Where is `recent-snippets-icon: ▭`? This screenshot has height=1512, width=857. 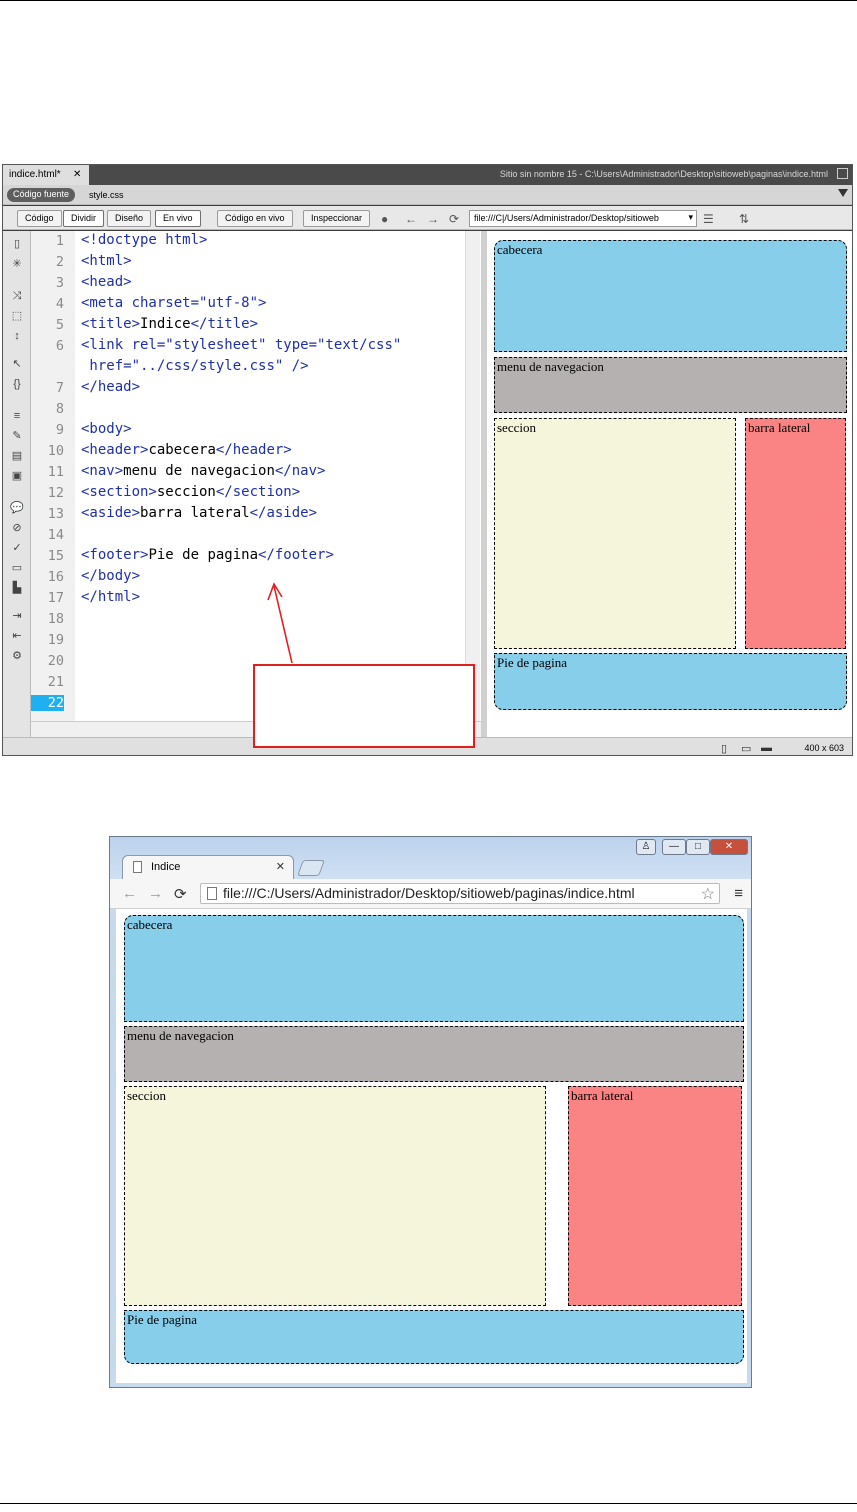 recent-snippets-icon: ▭ is located at coordinates (17, 568).